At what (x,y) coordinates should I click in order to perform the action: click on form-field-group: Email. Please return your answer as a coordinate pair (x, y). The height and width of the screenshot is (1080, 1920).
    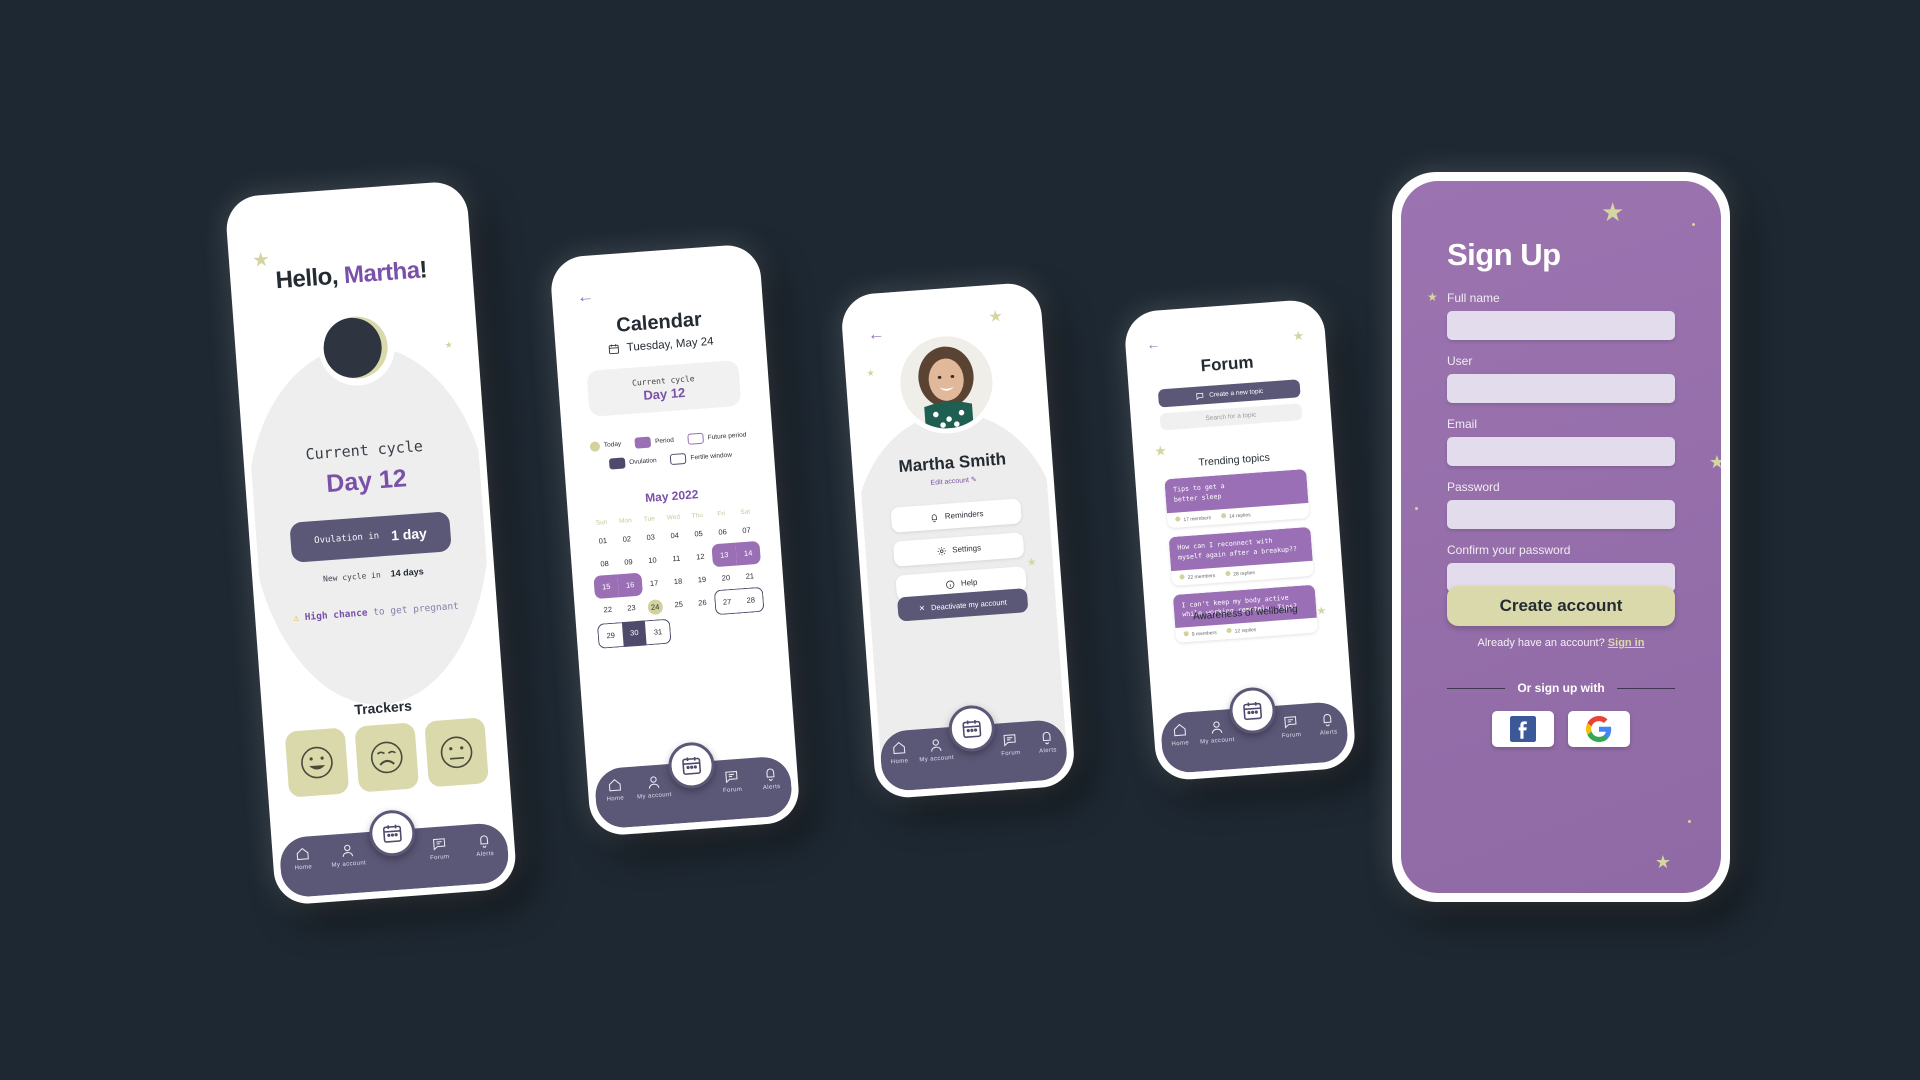
    Looking at the image, I should click on (1561, 441).